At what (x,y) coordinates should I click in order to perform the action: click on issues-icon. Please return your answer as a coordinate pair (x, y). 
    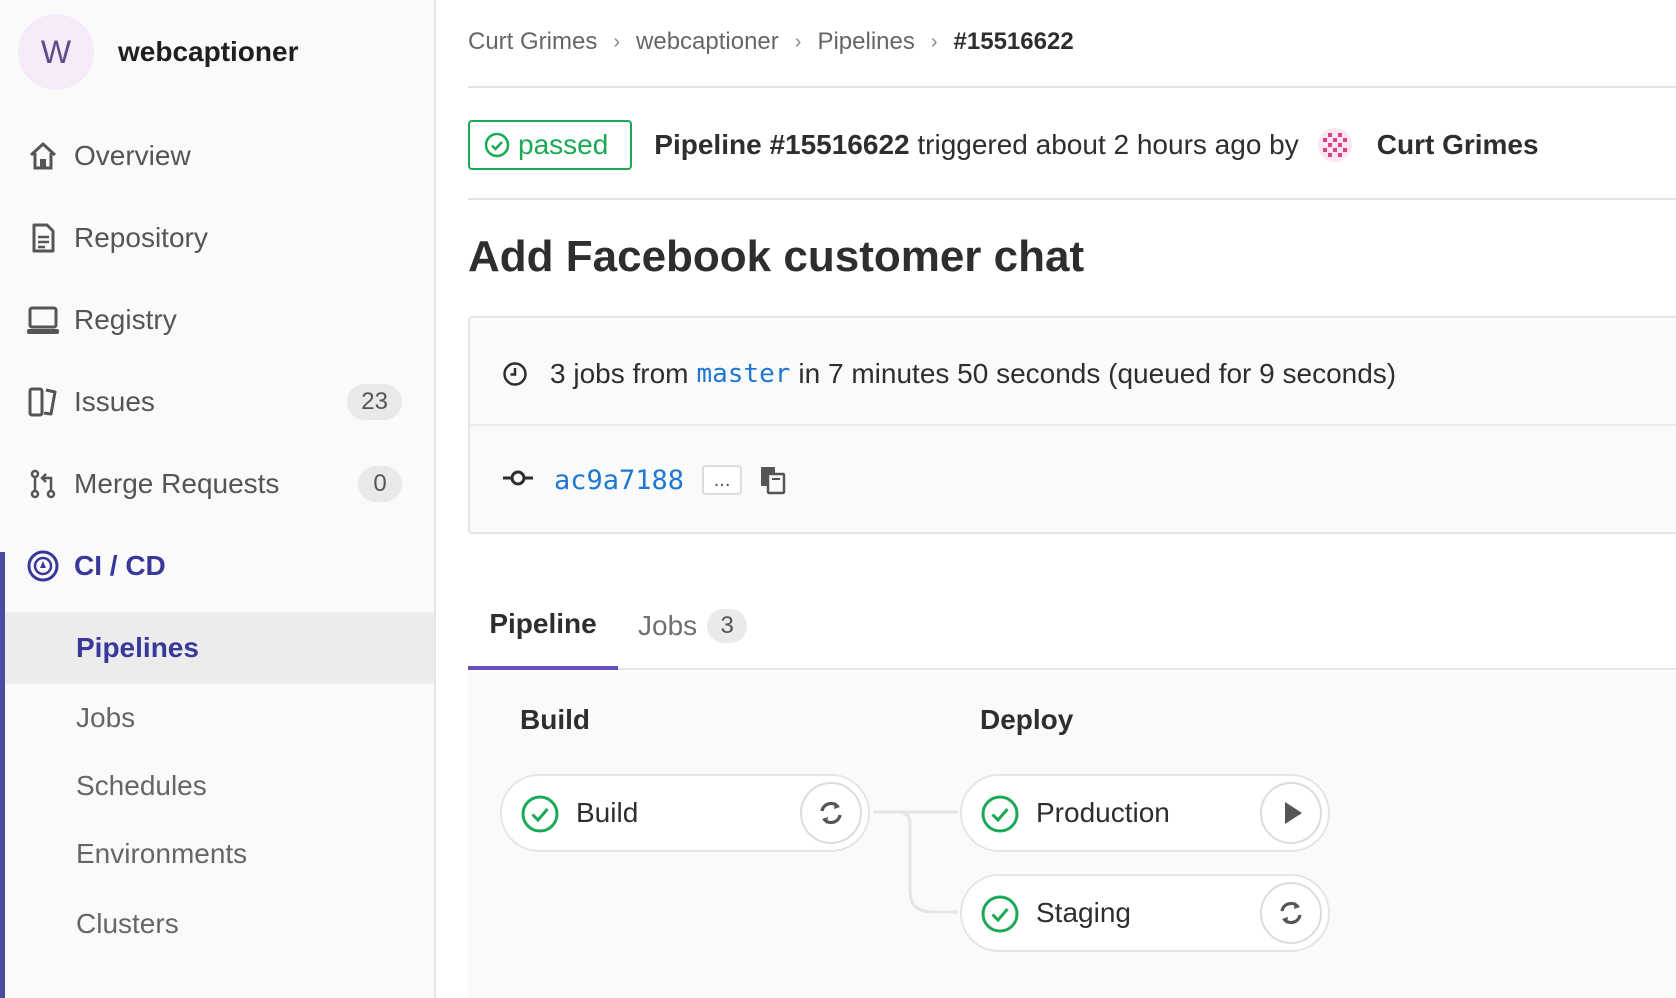
    Looking at the image, I should click on (43, 402).